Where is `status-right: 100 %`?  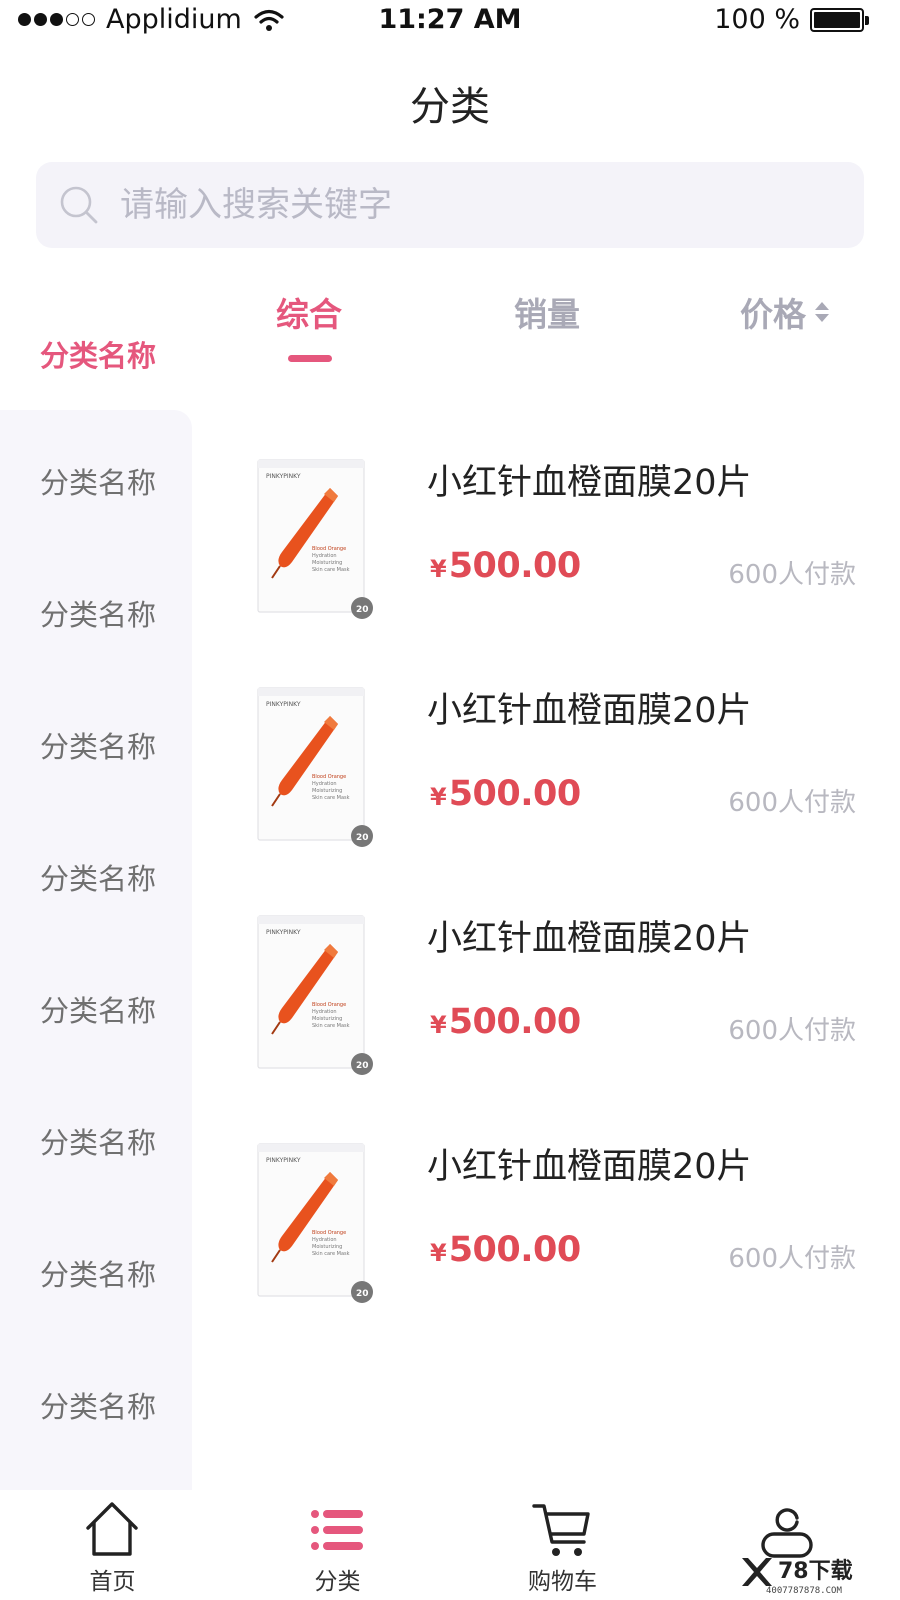 status-right: 100 % is located at coordinates (791, 19).